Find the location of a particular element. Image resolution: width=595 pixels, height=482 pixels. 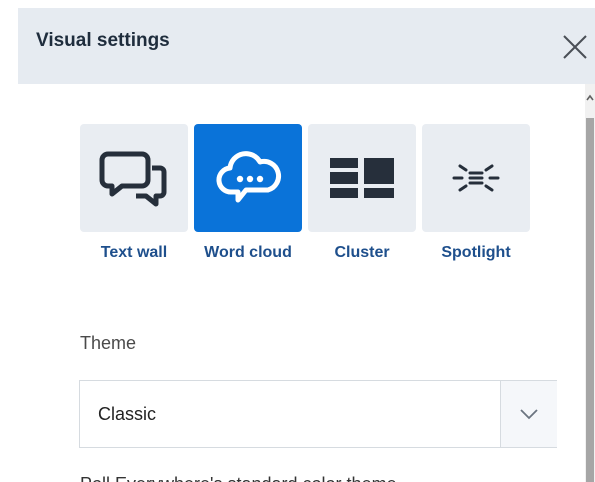

chevron-down-icon is located at coordinates (529, 414).